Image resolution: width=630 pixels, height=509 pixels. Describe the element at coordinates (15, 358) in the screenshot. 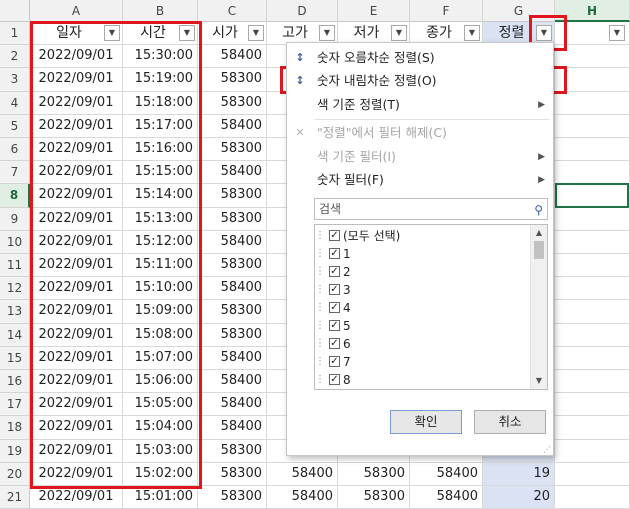

I see `row-header: 15` at that location.